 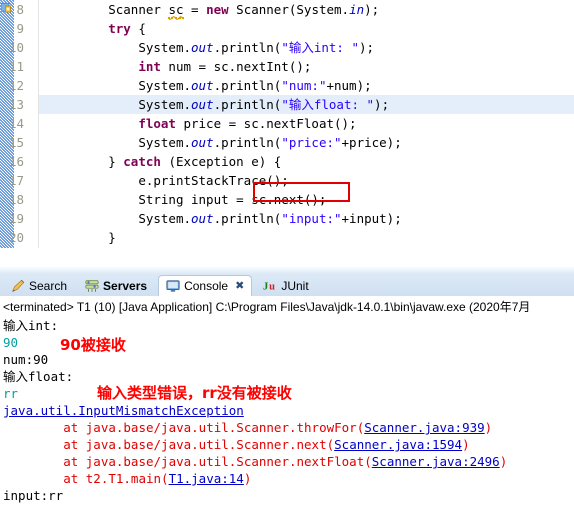 What do you see at coordinates (306, 85) in the screenshot?
I see `code-line: System.out.println("num:"+num);` at bounding box center [306, 85].